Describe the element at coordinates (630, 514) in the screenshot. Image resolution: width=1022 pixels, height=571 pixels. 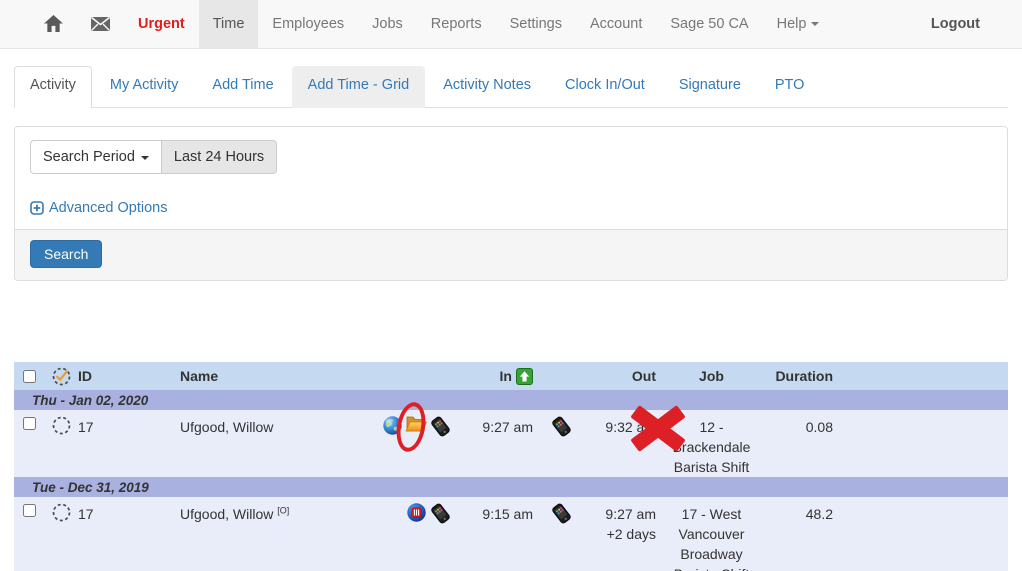
I see `out-time: 9:27 am` at that location.